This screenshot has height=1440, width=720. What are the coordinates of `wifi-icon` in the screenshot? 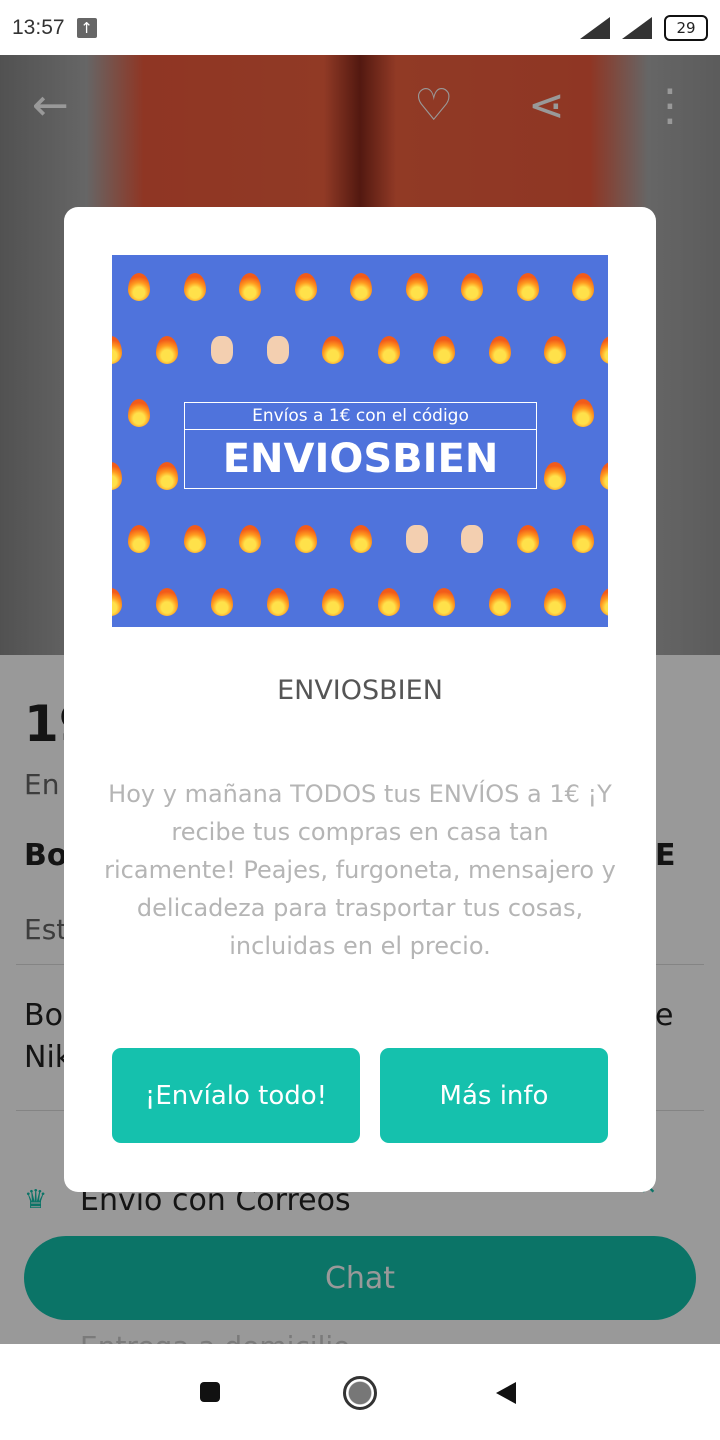 It's located at (637, 27).